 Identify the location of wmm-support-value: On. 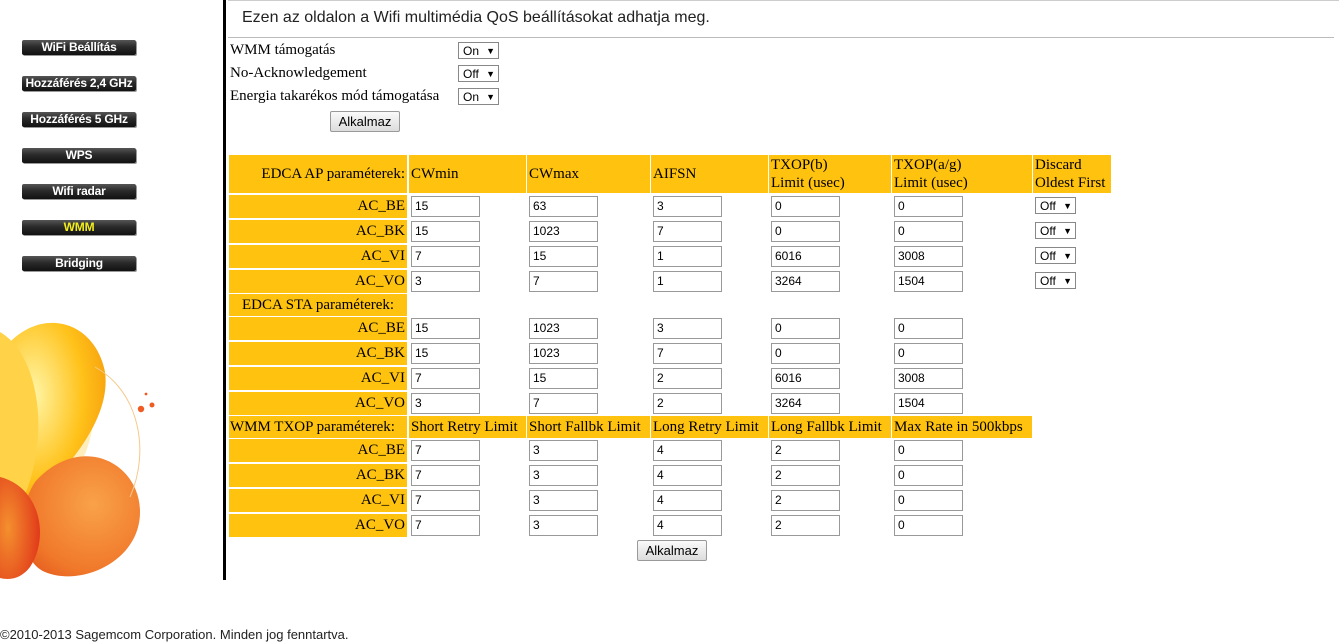
(471, 51).